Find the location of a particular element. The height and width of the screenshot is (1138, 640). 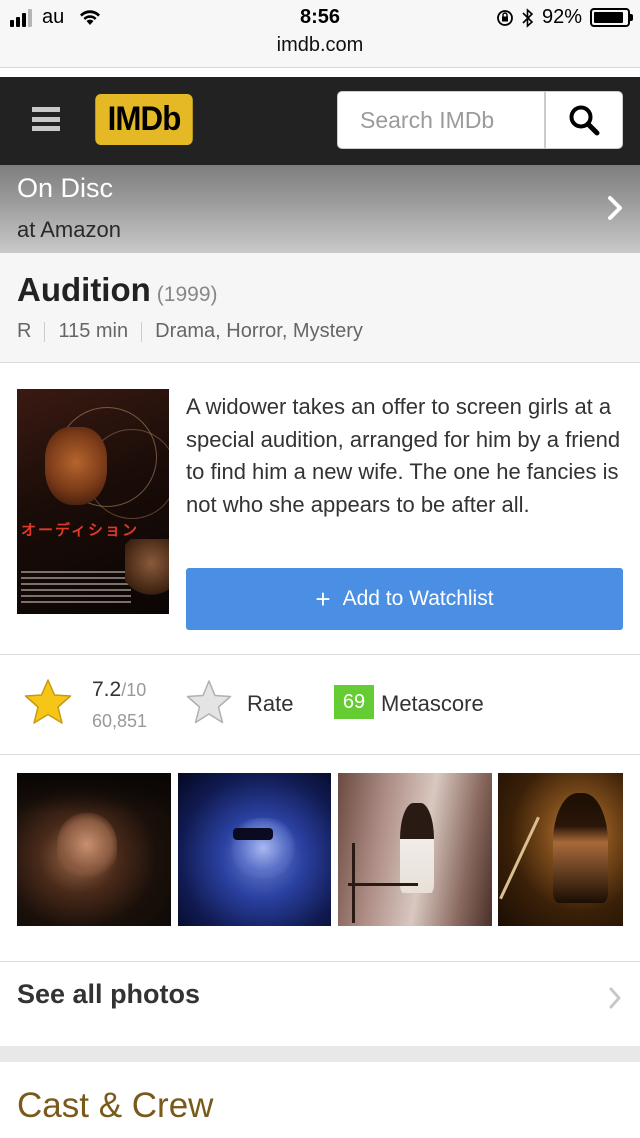

movie-meta: R 115 min Drama, Horror, Mystery is located at coordinates (190, 331).